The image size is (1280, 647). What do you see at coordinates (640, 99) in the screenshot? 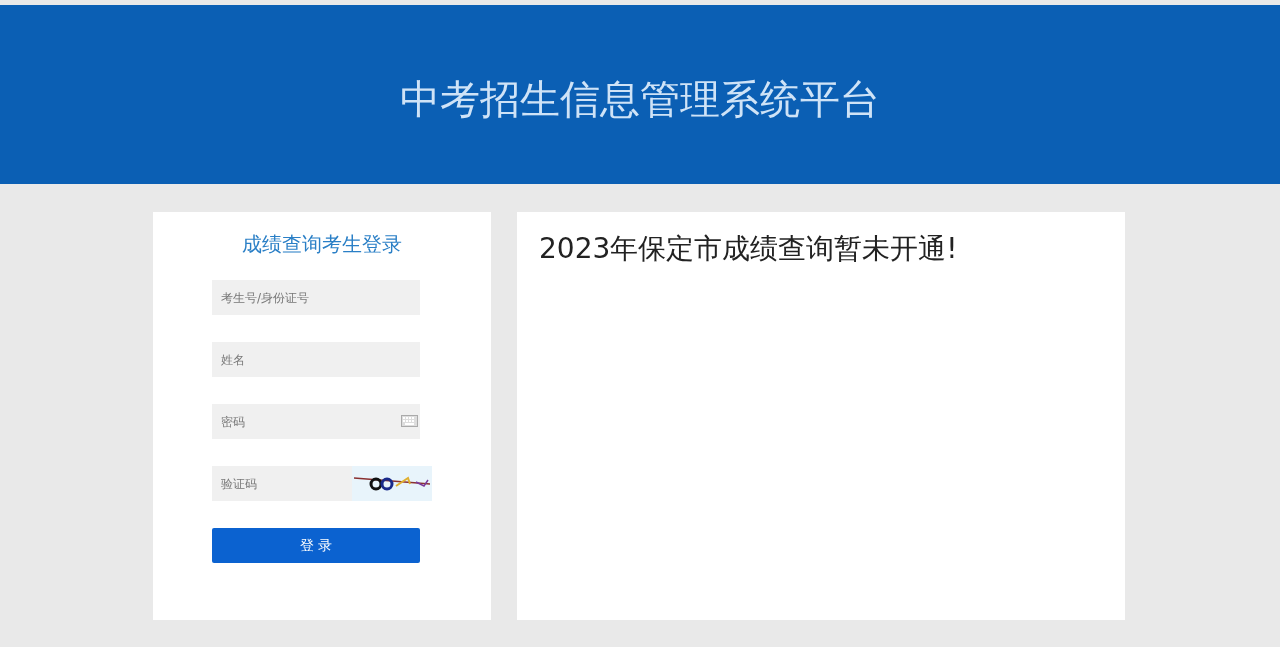
I see `page-title: 中考招生信息管理系统平台` at bounding box center [640, 99].